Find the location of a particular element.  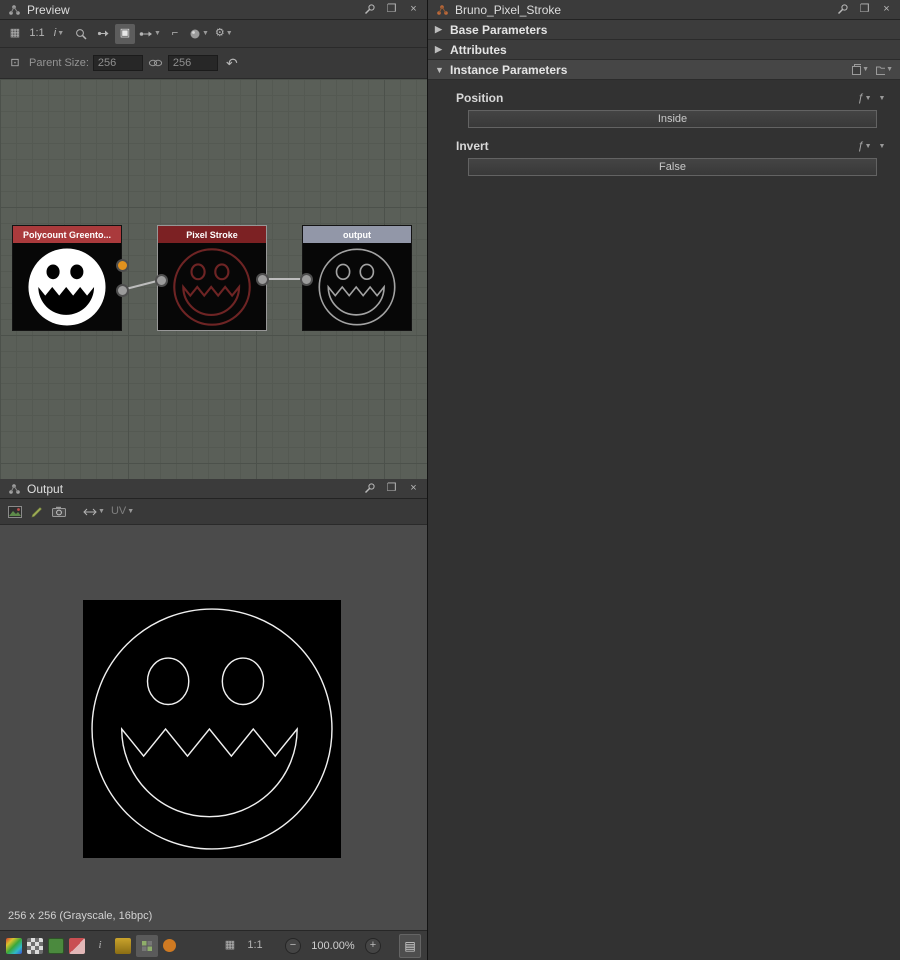

zoom-tool-button is located at coordinates (81, 34).